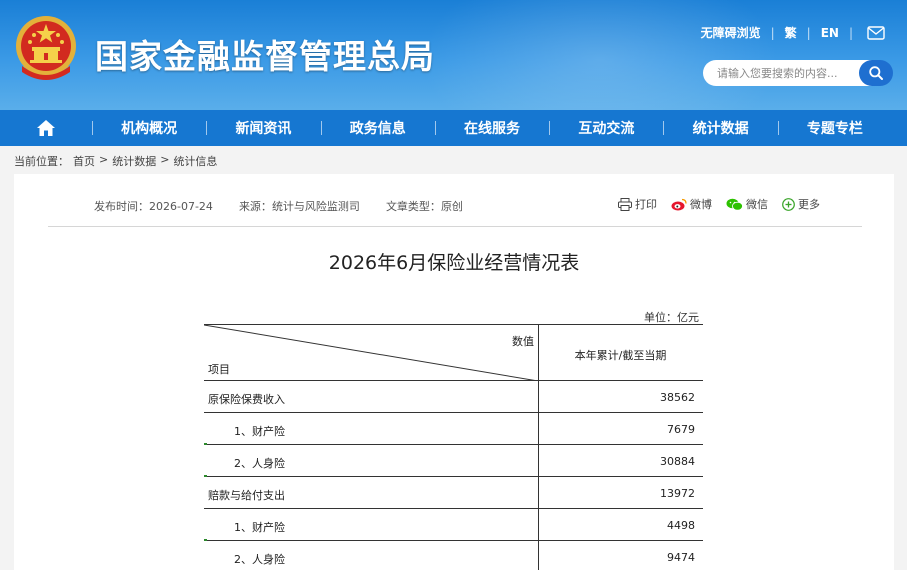 The height and width of the screenshot is (570, 907). I want to click on english-link: EN, so click(830, 33).